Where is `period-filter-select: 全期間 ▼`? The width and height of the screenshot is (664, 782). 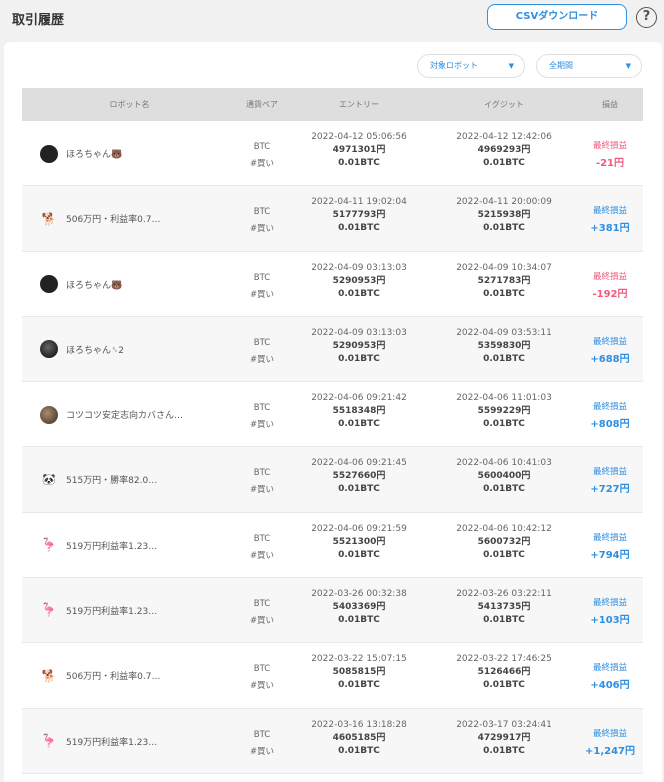 period-filter-select: 全期間 ▼ is located at coordinates (589, 66).